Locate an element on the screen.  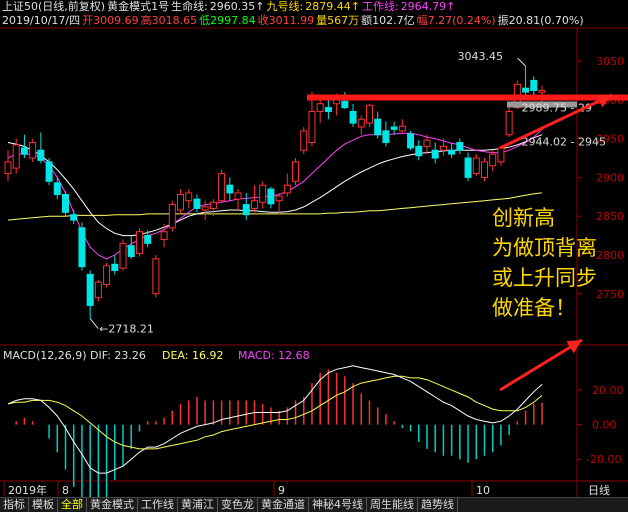
tab-7: 黄金通道 is located at coordinates (283, 505).